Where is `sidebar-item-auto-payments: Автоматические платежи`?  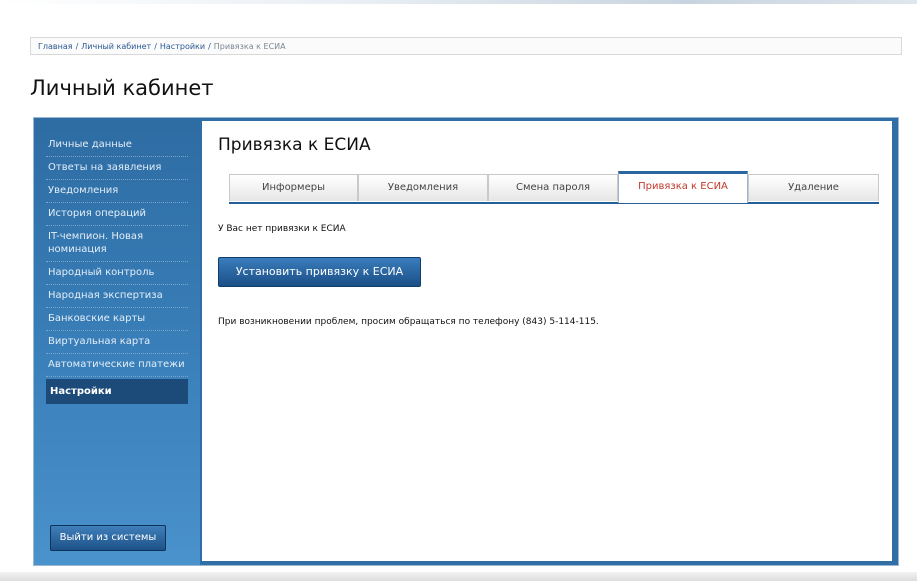 sidebar-item-auto-payments: Автоматические платежи is located at coordinates (117, 365).